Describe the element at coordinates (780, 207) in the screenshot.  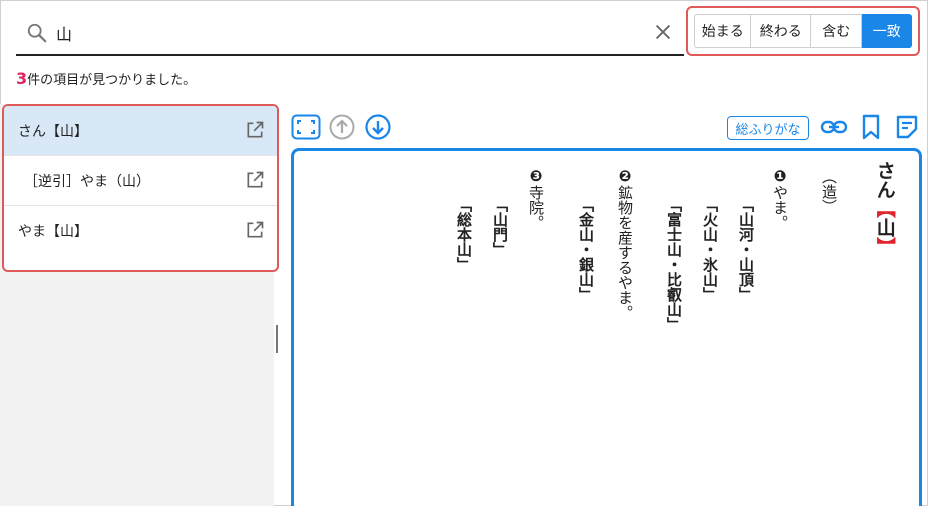
I see `sense-1-text: やま。` at that location.